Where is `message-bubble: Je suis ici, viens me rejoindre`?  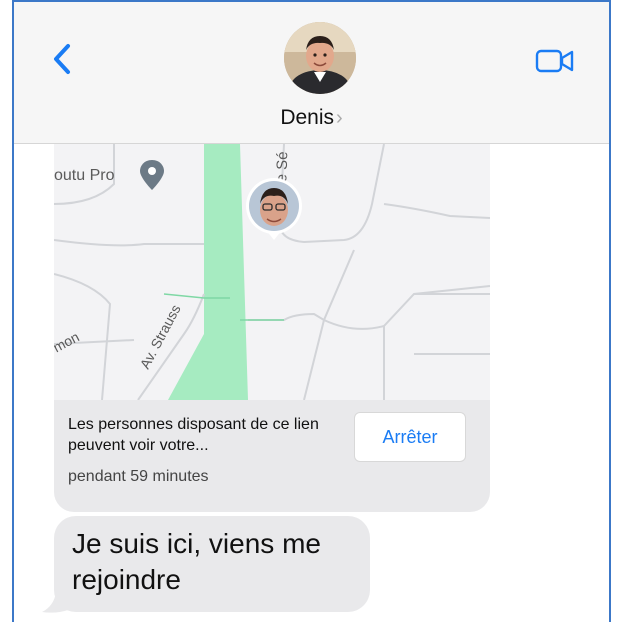 message-bubble: Je suis ici, viens me rejoindre is located at coordinates (212, 564).